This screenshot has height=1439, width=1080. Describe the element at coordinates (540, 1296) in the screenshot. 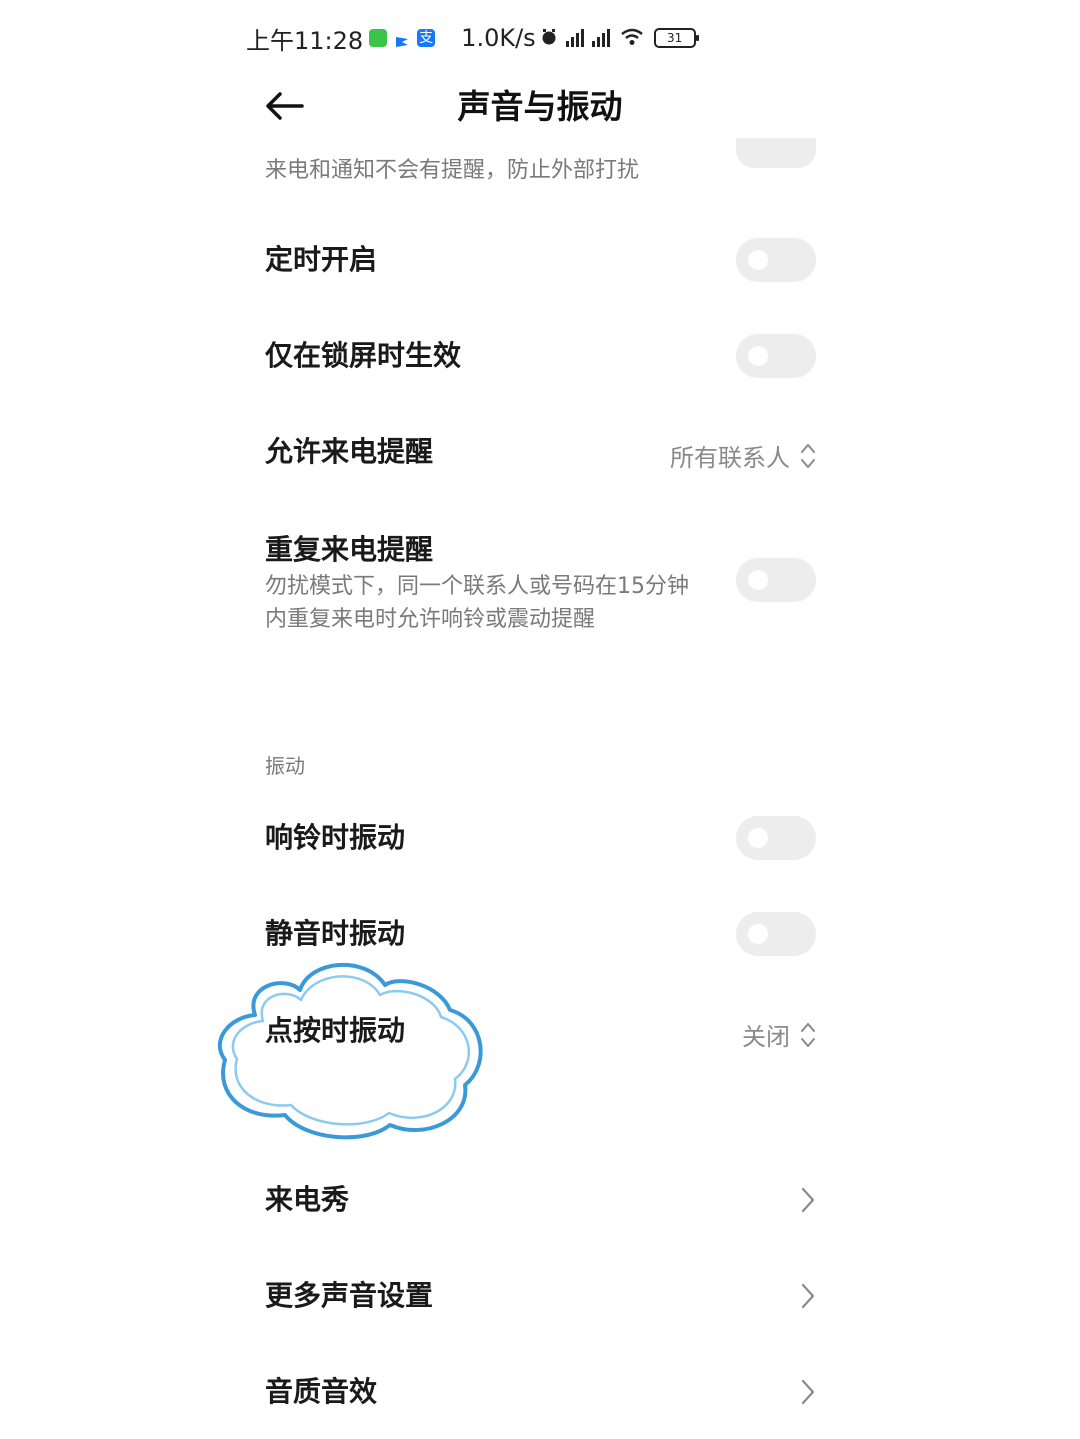

I see `row-more-sound-settings: 更多声音设置` at that location.